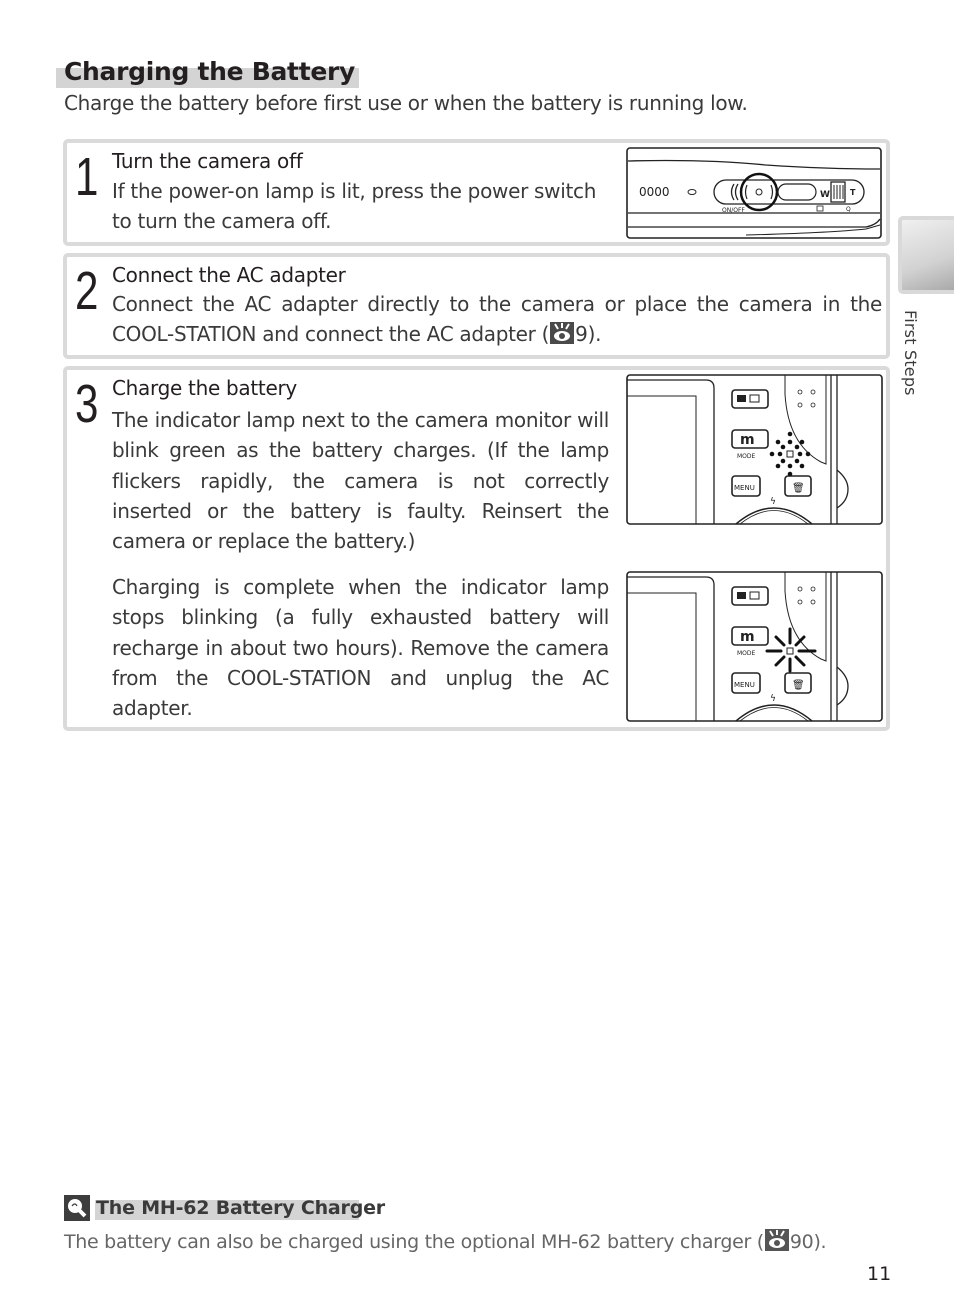 This screenshot has width=954, height=1314. What do you see at coordinates (87, 291) in the screenshot?
I see `step-number: 2` at bounding box center [87, 291].